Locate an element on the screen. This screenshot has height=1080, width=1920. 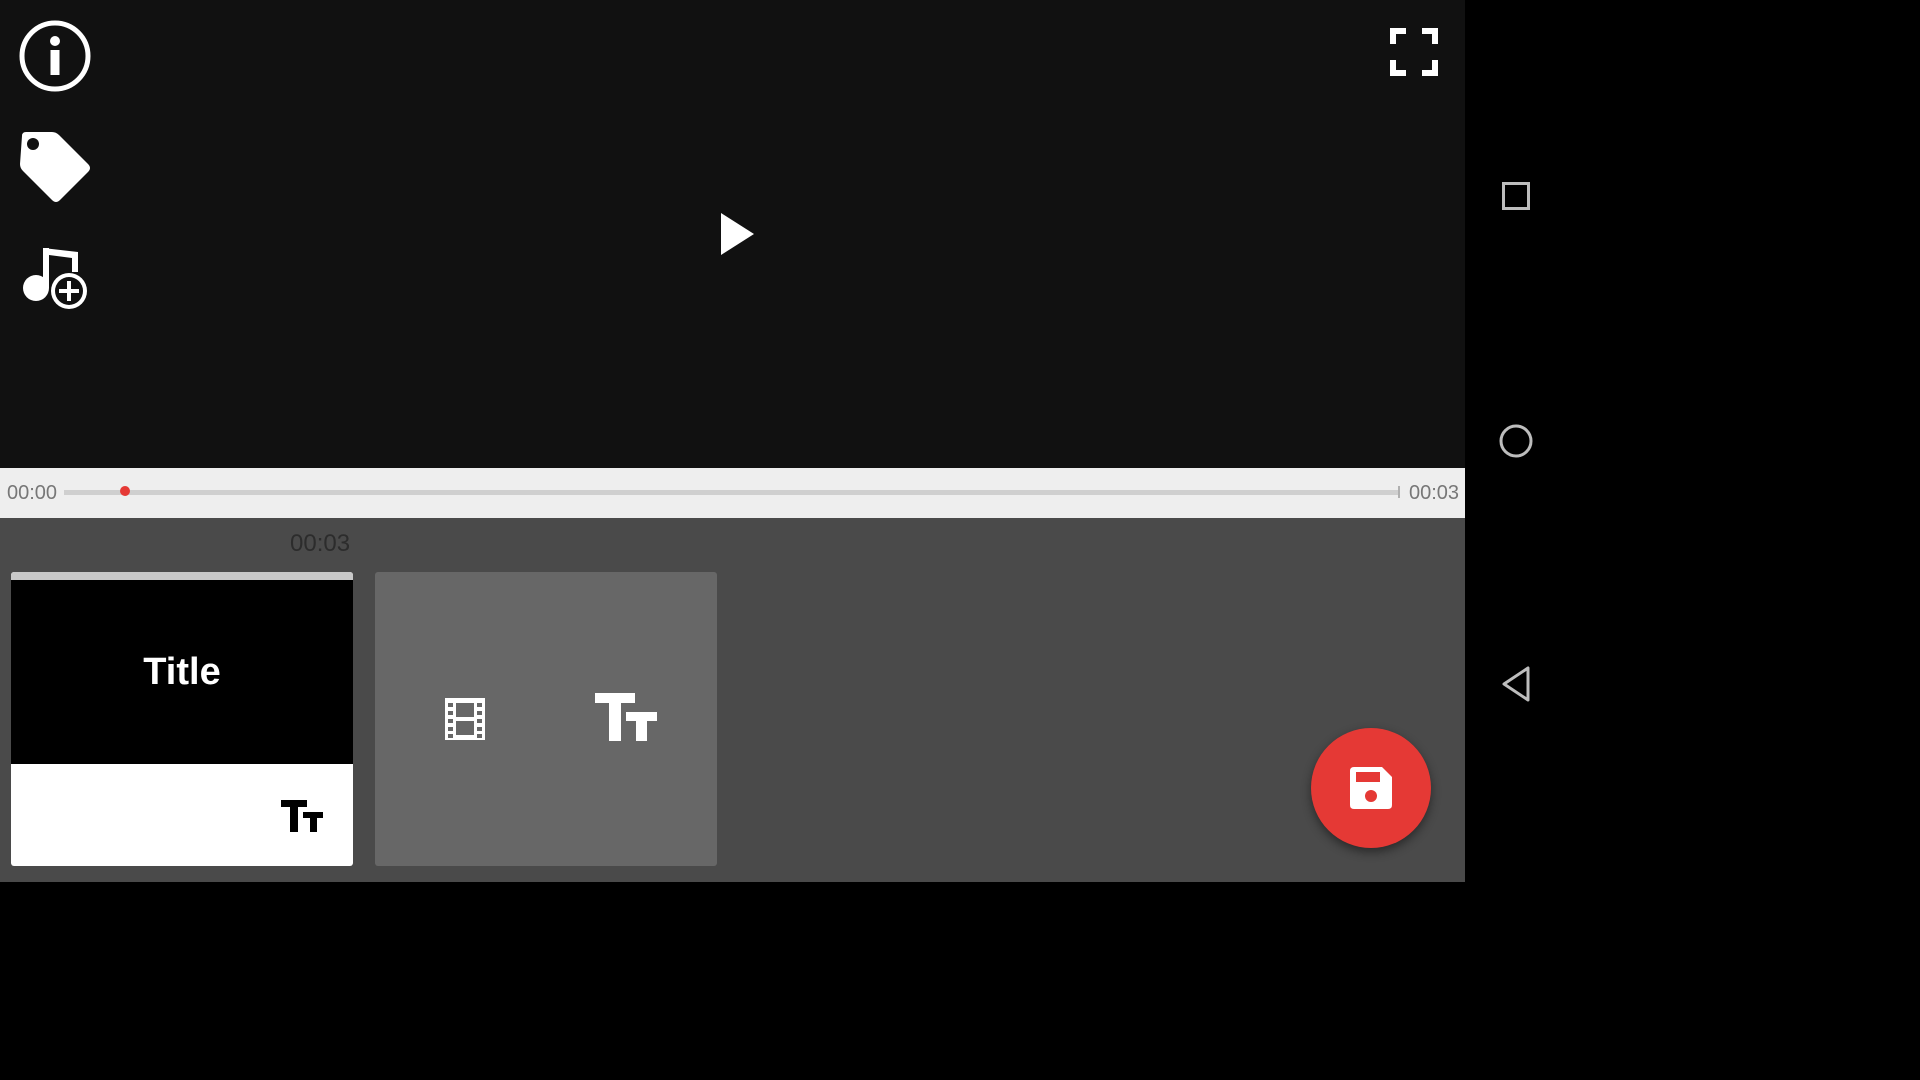
clip-title: Title is located at coordinates (182, 671).